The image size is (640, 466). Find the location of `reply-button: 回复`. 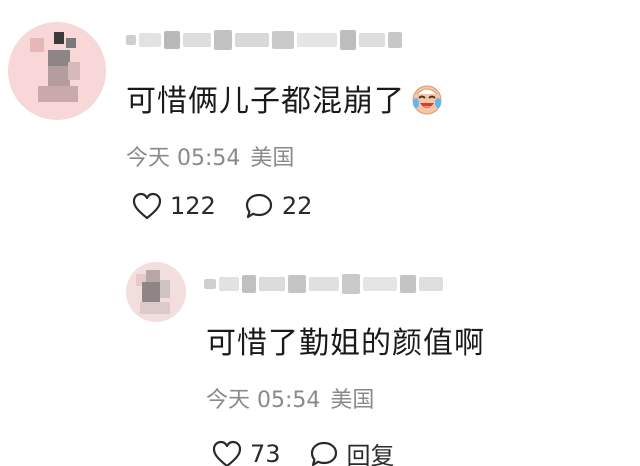

reply-button: 回复 is located at coordinates (352, 451).